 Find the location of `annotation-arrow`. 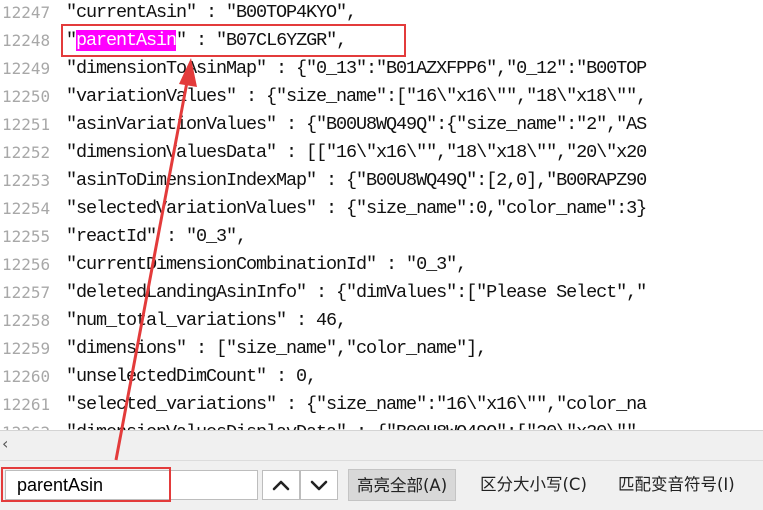

annotation-arrow is located at coordinates (155, 259).